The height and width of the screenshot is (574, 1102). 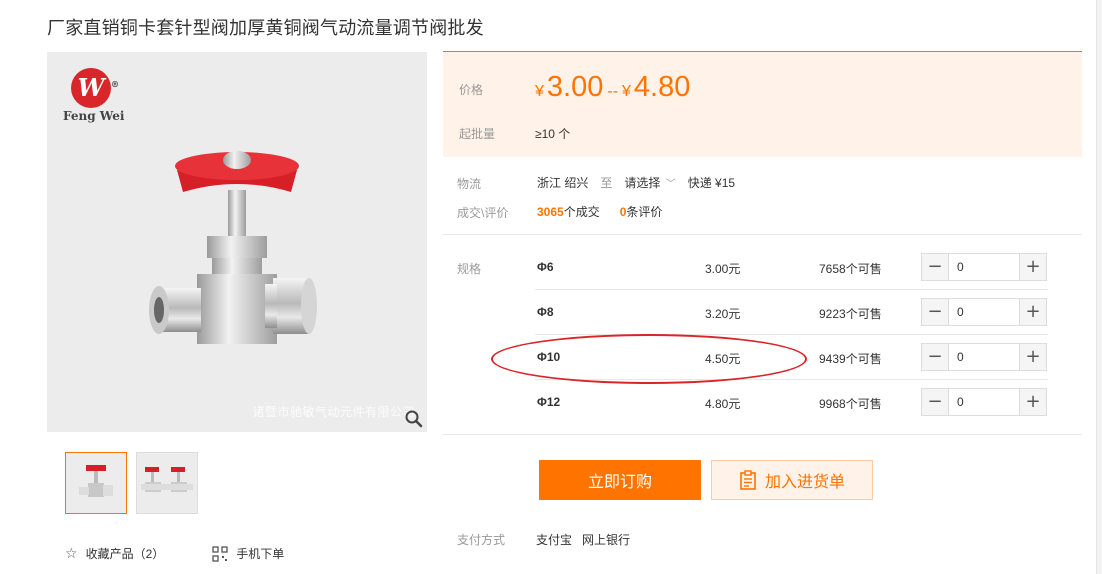 I want to click on spec-row: Φ10 4.50元 9439个可售 − +, so click(x=791, y=357).